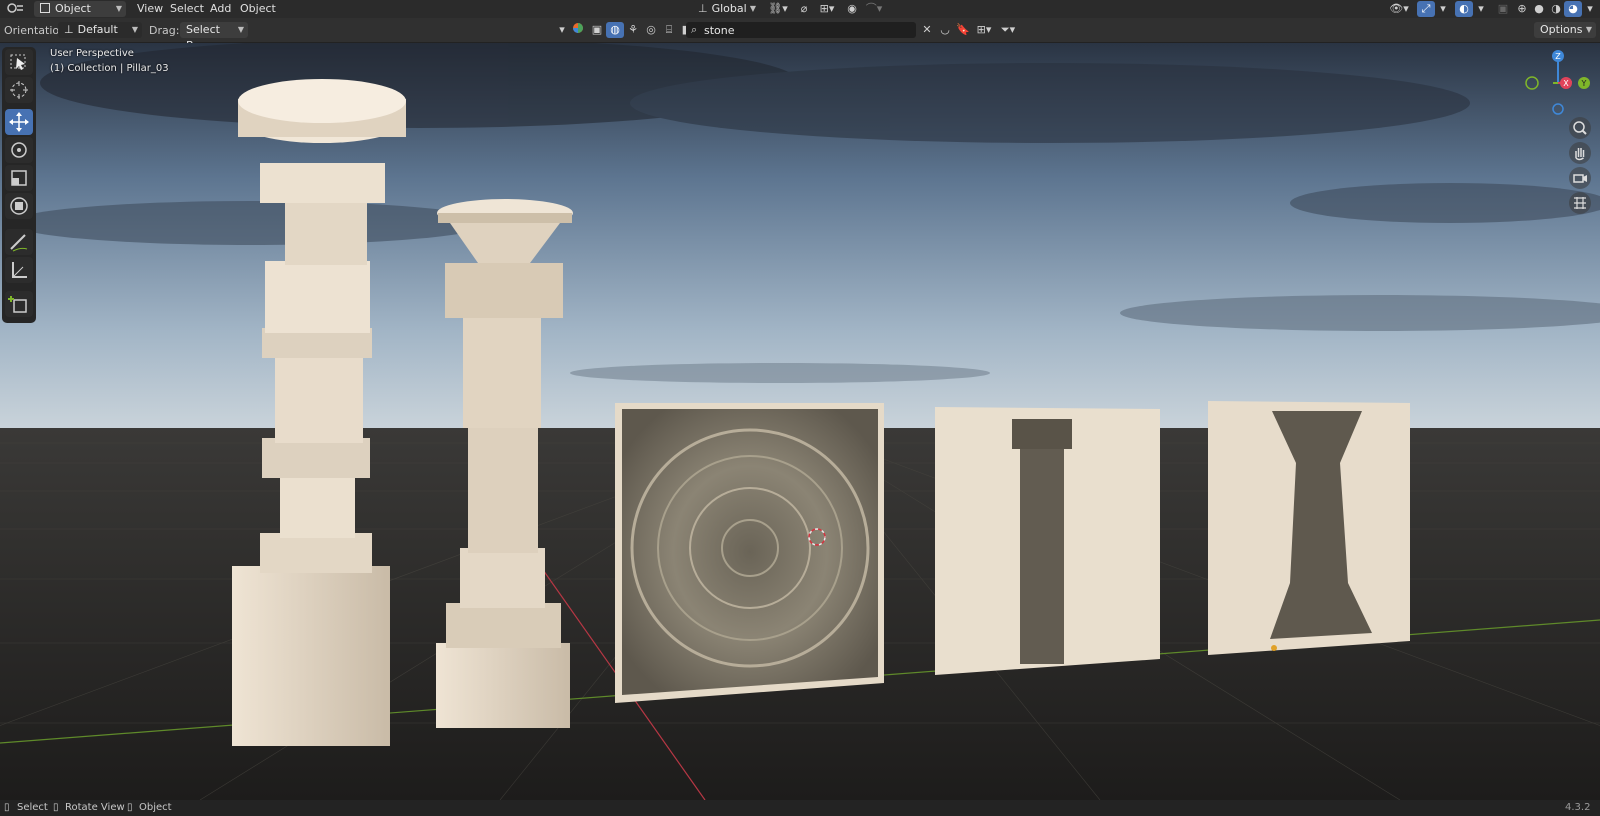 This screenshot has height=816, width=1600. Describe the element at coordinates (1580, 128) in the screenshot. I see `zoom-icon` at that location.